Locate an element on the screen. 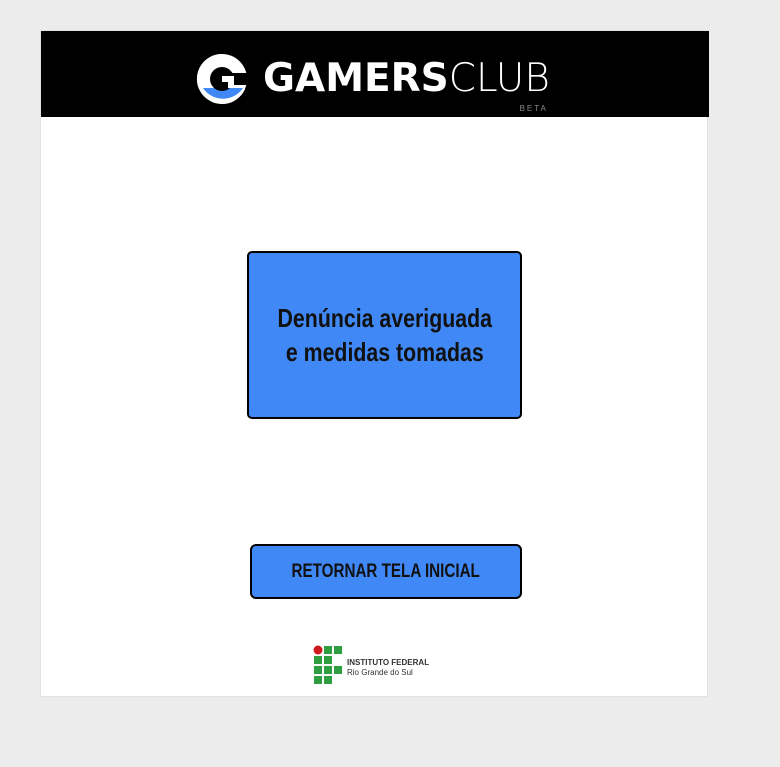  return-home-button: RETORNAR TELA INICIAL is located at coordinates (386, 571).